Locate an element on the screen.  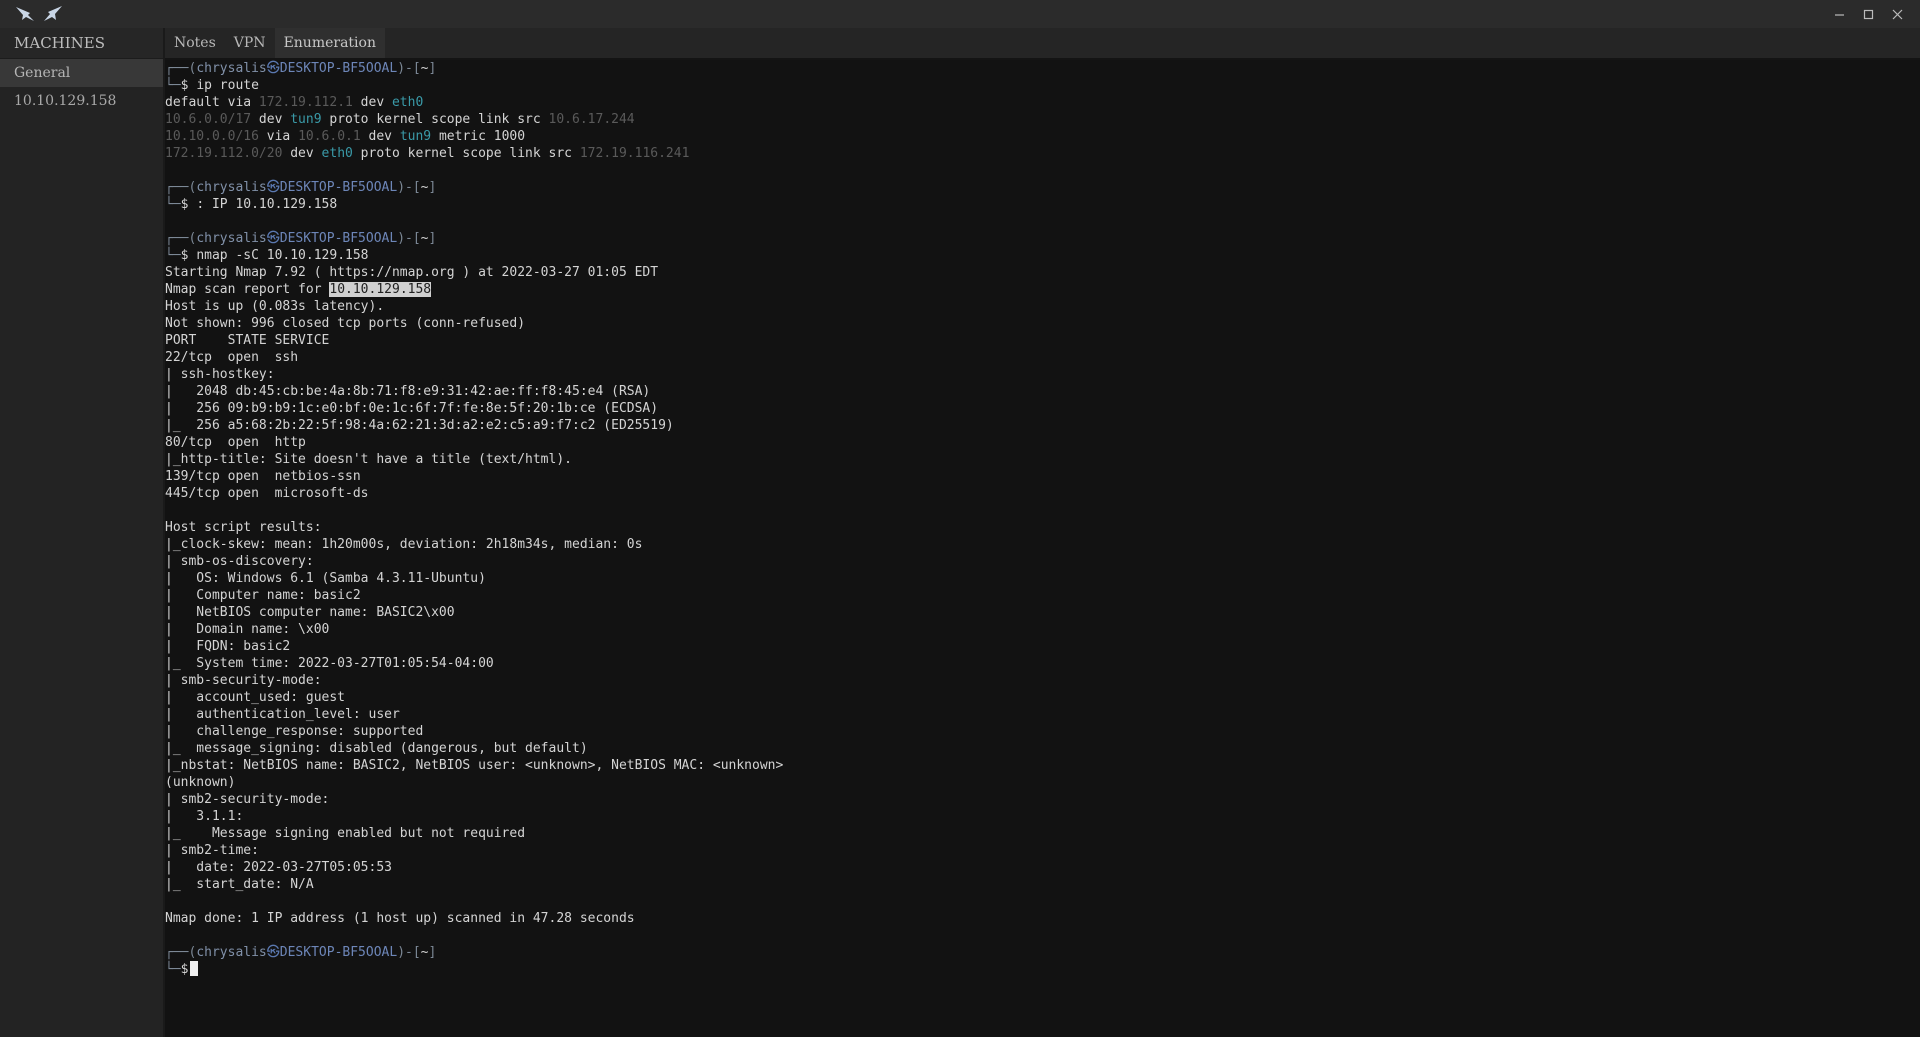
output-line: PORT STATE SERVICE is located at coordinates (247, 340).